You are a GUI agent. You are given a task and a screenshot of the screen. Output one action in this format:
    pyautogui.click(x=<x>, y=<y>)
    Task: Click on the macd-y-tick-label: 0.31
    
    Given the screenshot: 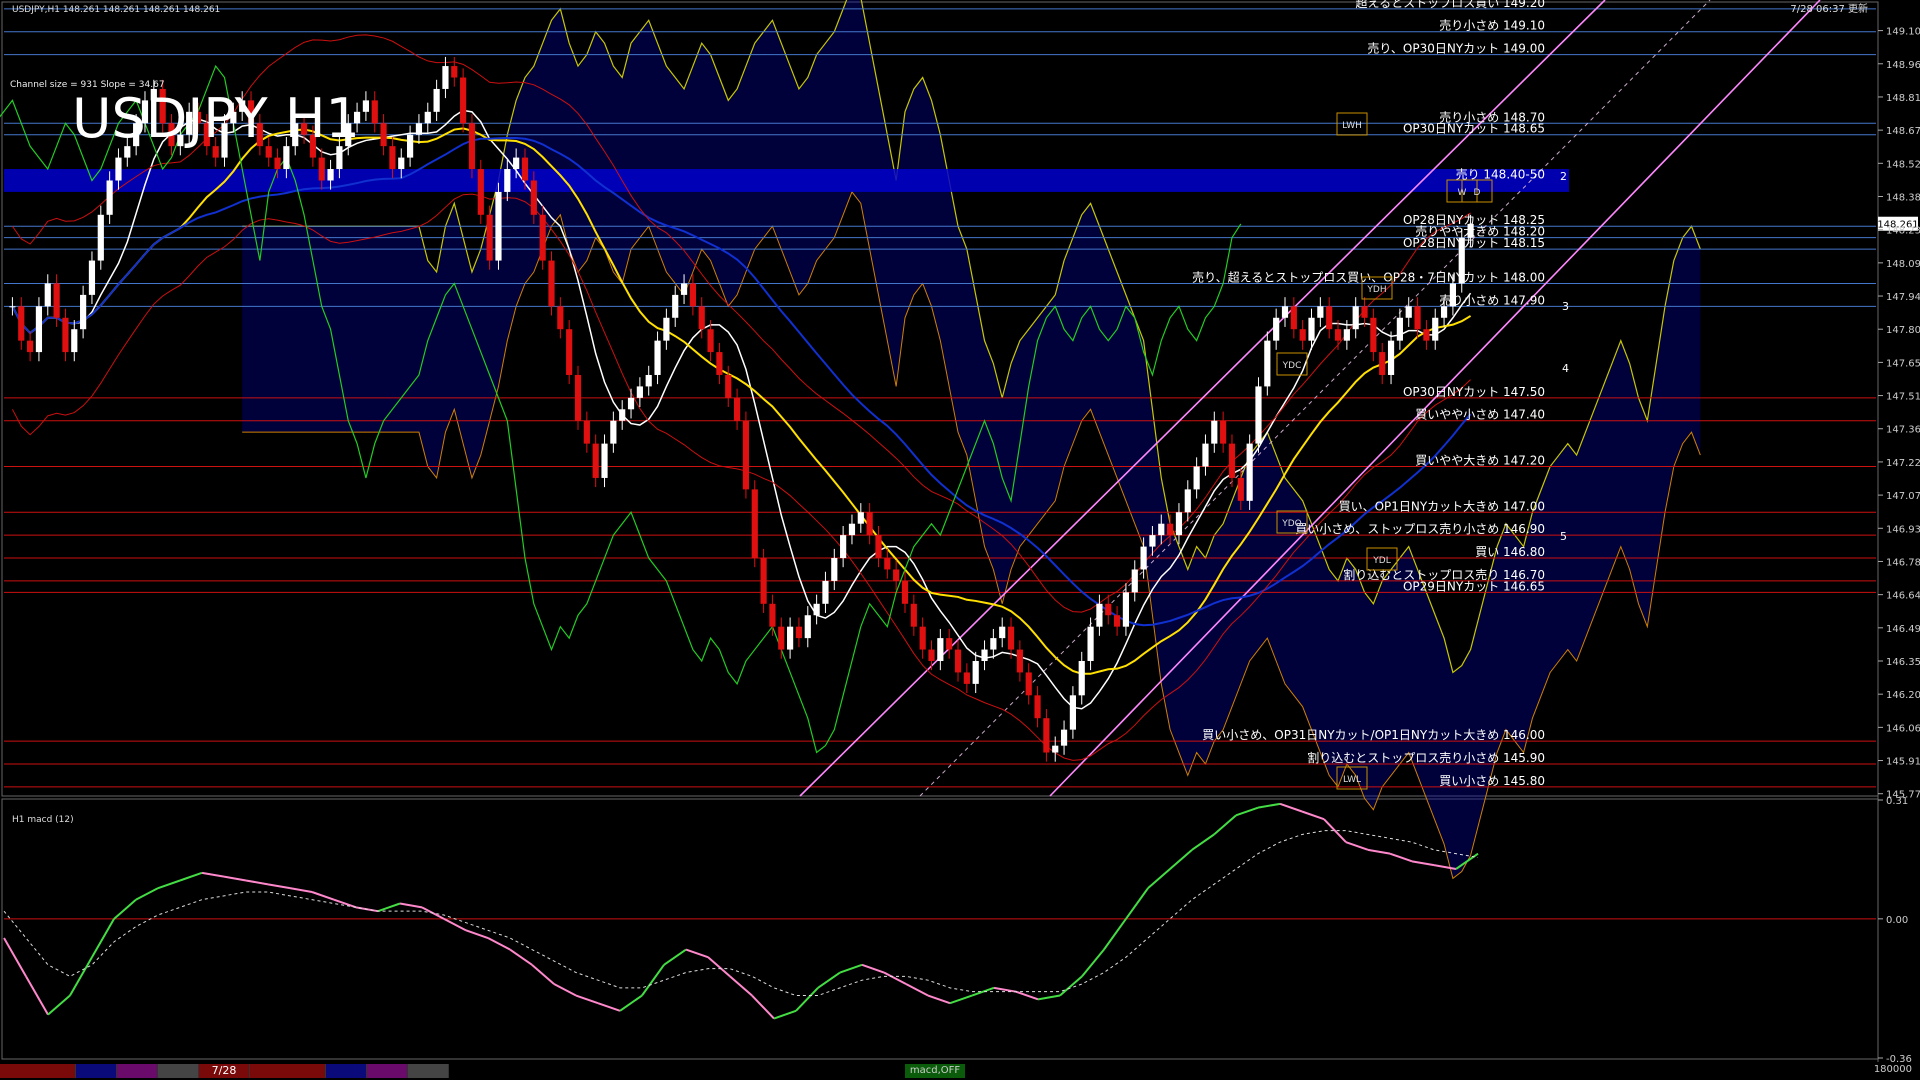 What is the action you would take?
    pyautogui.click(x=1897, y=801)
    